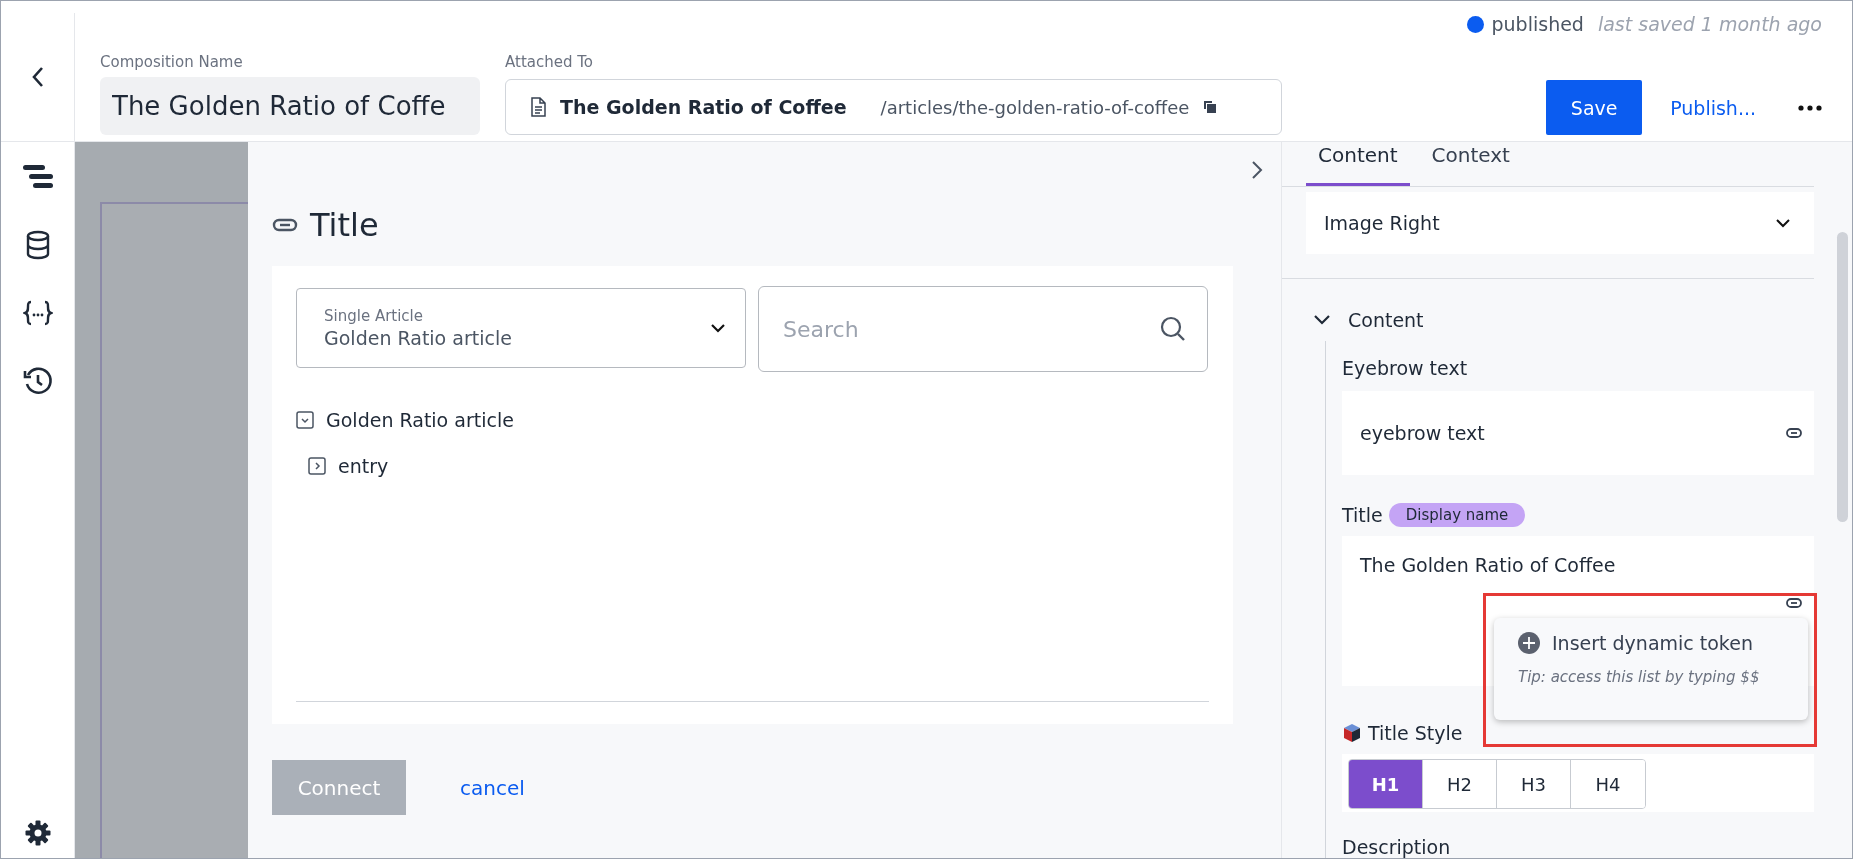 The image size is (1853, 859). Describe the element at coordinates (1405, 368) in the screenshot. I see `field-label: Eyebrow text` at that location.